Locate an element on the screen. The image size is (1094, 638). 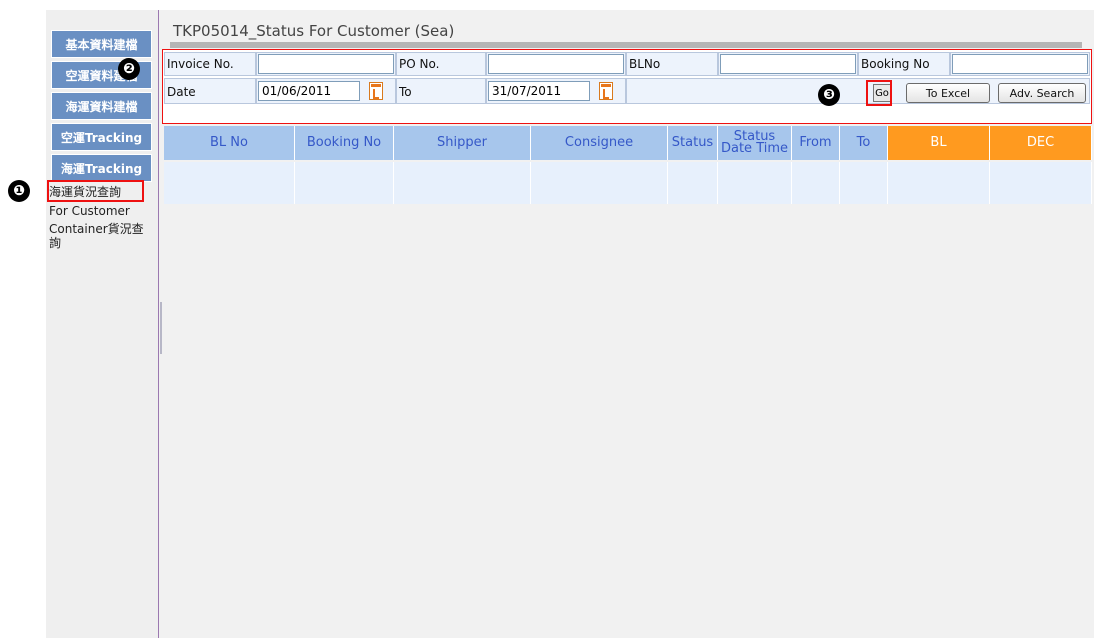
col-consignee: Consignee is located at coordinates (599, 143).